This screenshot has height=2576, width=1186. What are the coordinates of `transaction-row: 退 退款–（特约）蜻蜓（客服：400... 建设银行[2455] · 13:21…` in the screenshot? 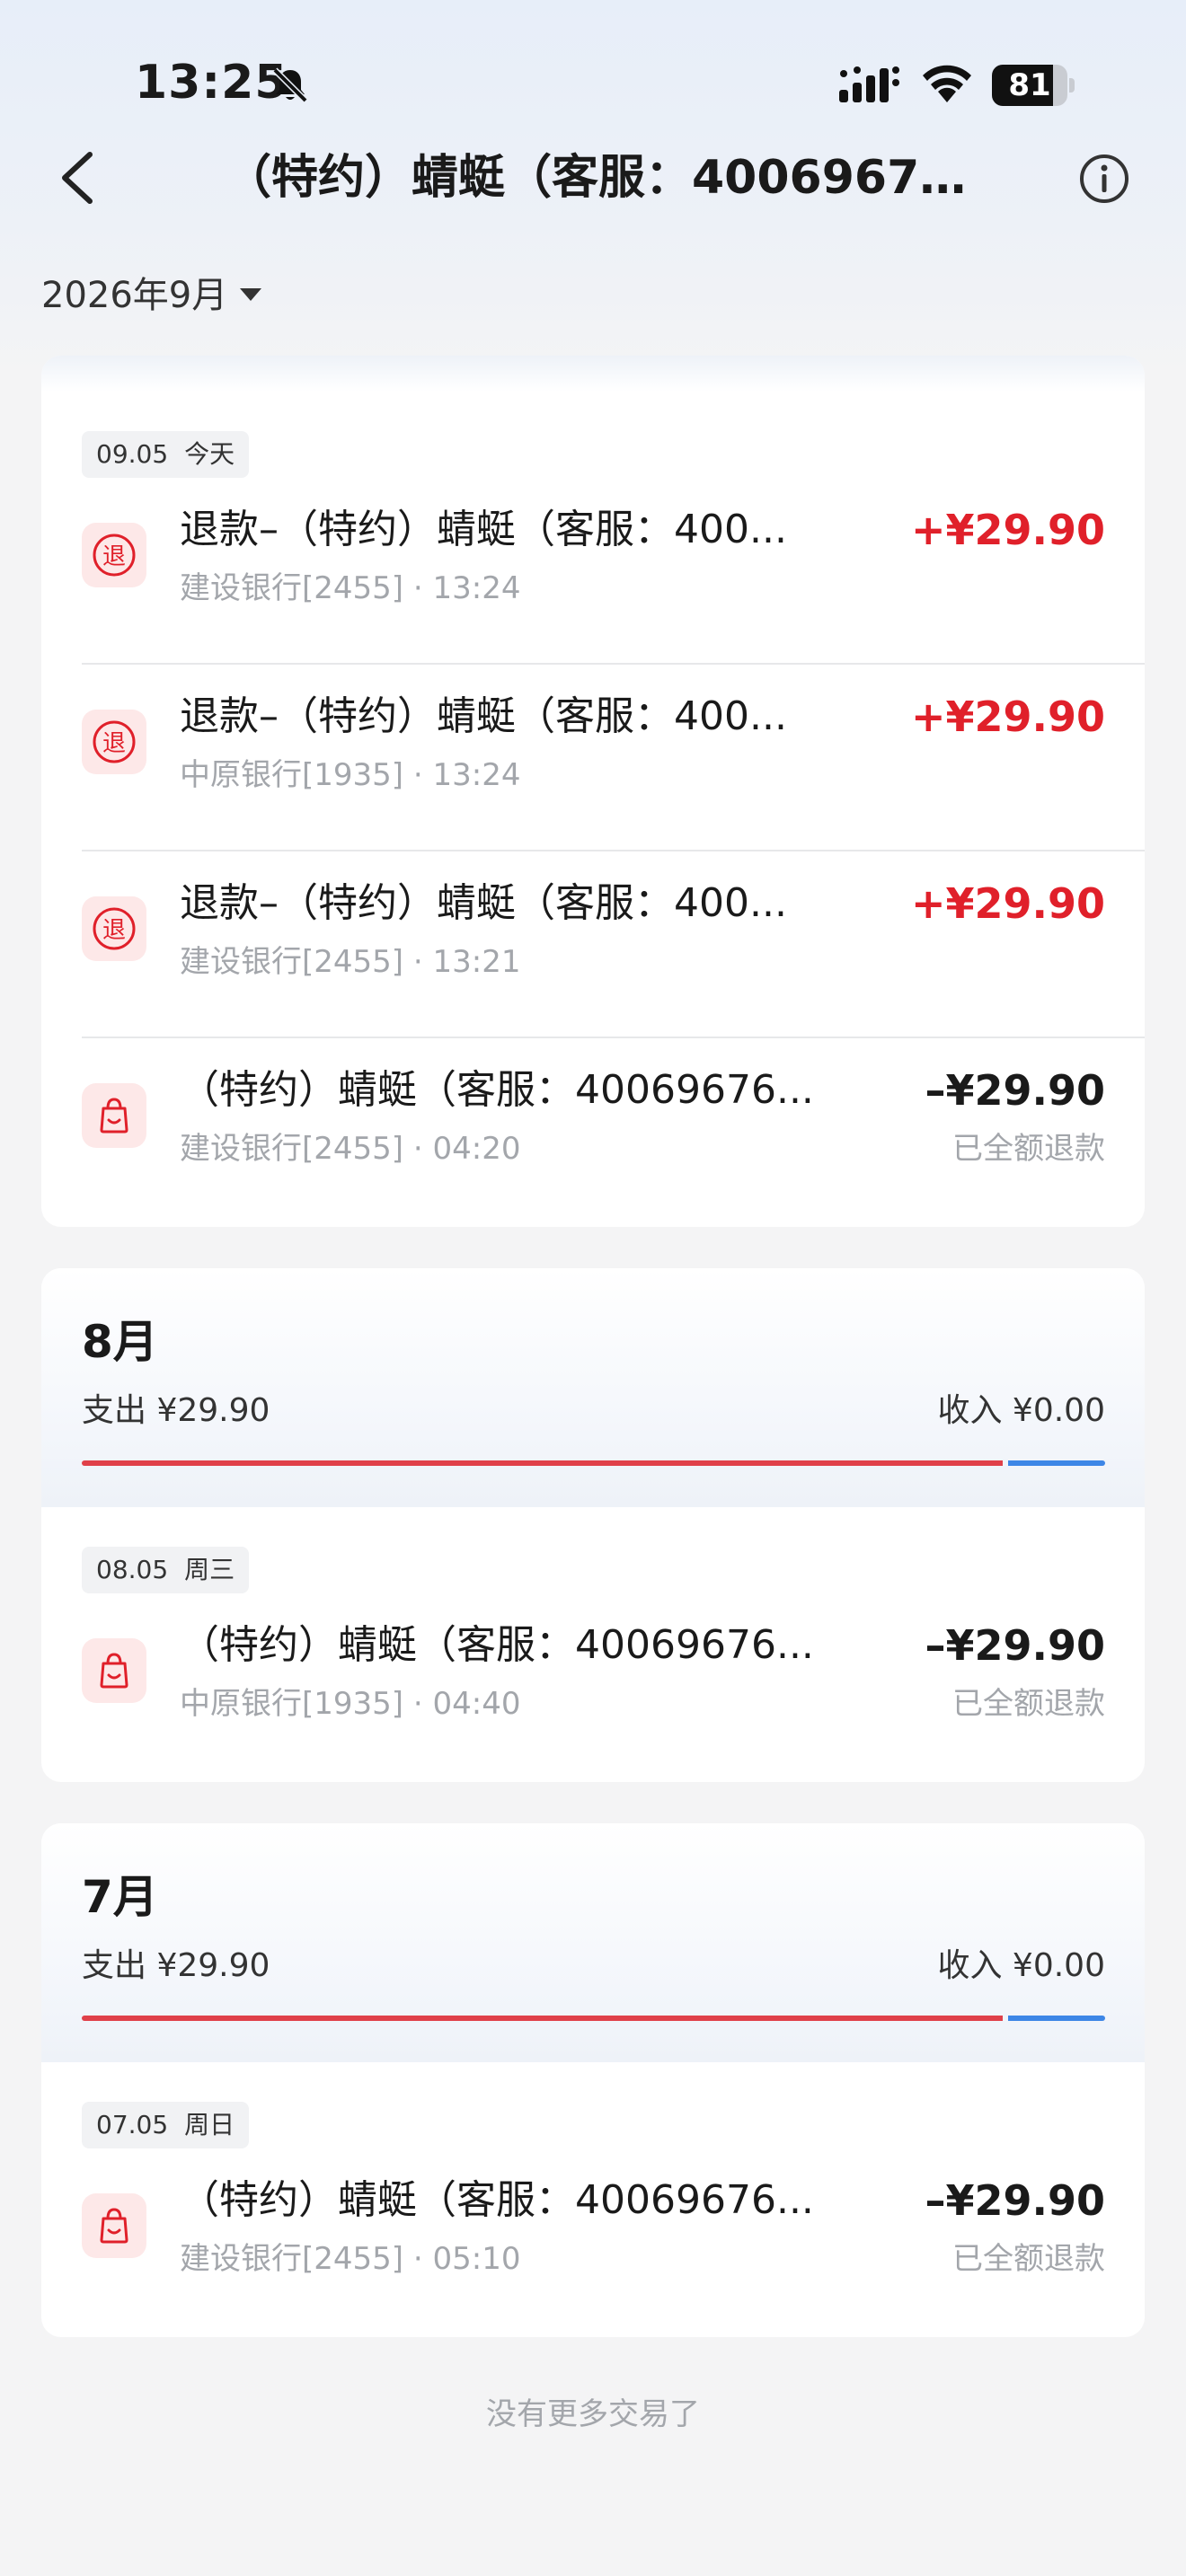 It's located at (593, 944).